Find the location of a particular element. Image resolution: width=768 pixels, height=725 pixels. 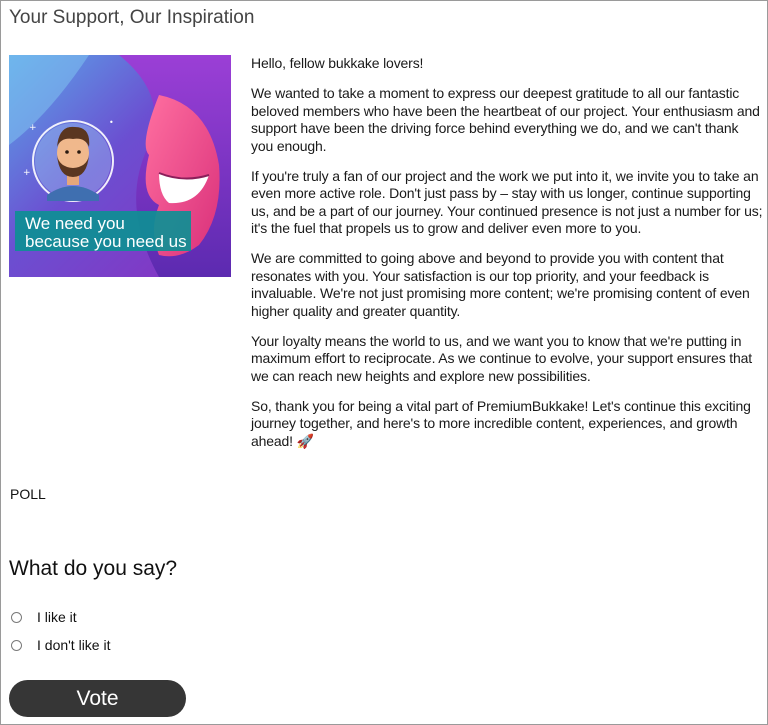

poll-option-label: I like it is located at coordinates (57, 617).